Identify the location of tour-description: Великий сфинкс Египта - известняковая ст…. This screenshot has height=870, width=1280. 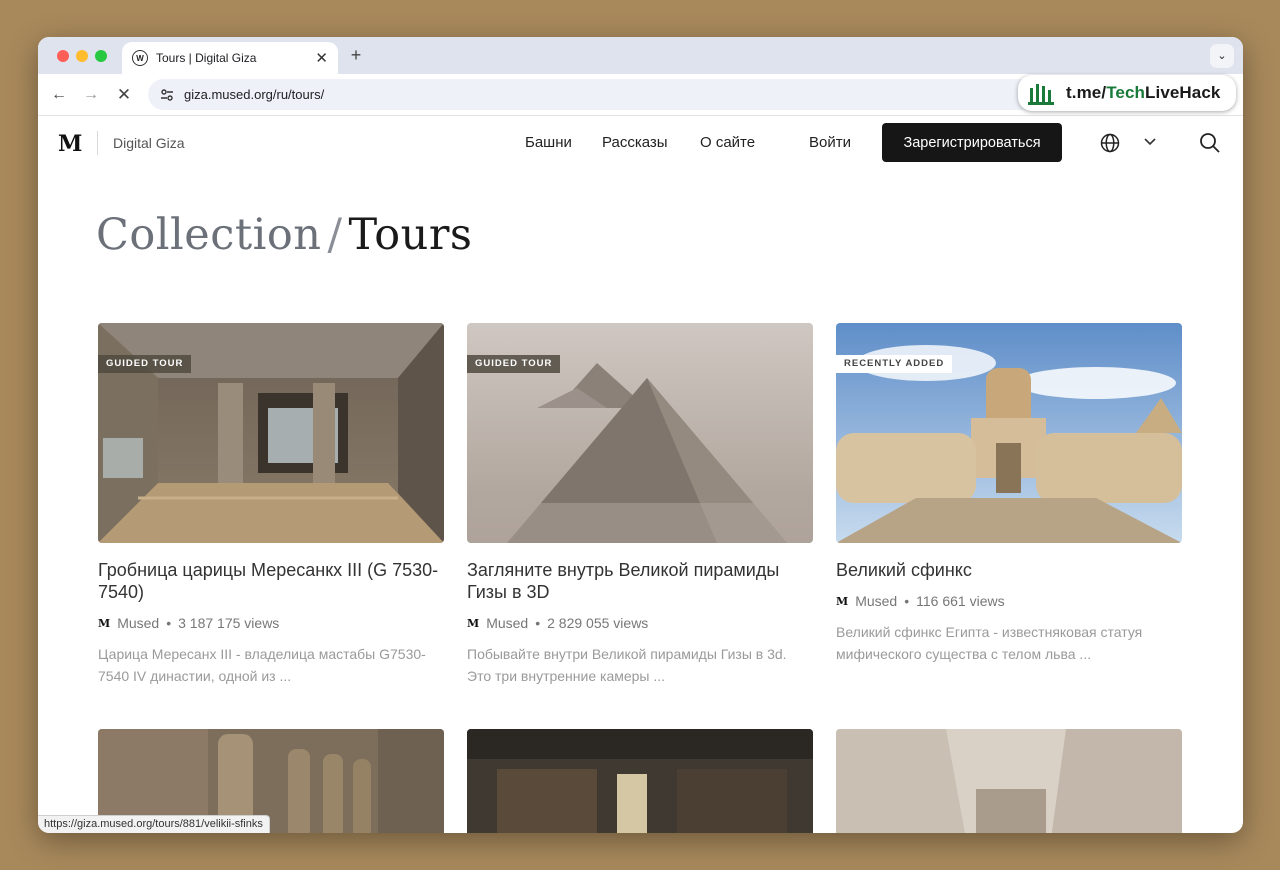
(989, 643).